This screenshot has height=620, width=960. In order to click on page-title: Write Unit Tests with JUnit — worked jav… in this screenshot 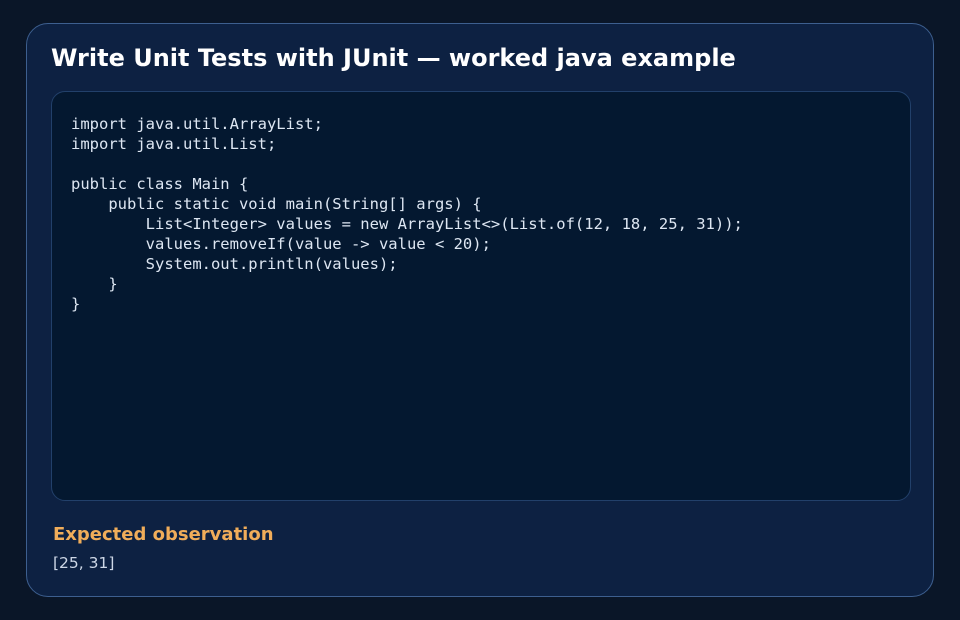, I will do `click(393, 58)`.